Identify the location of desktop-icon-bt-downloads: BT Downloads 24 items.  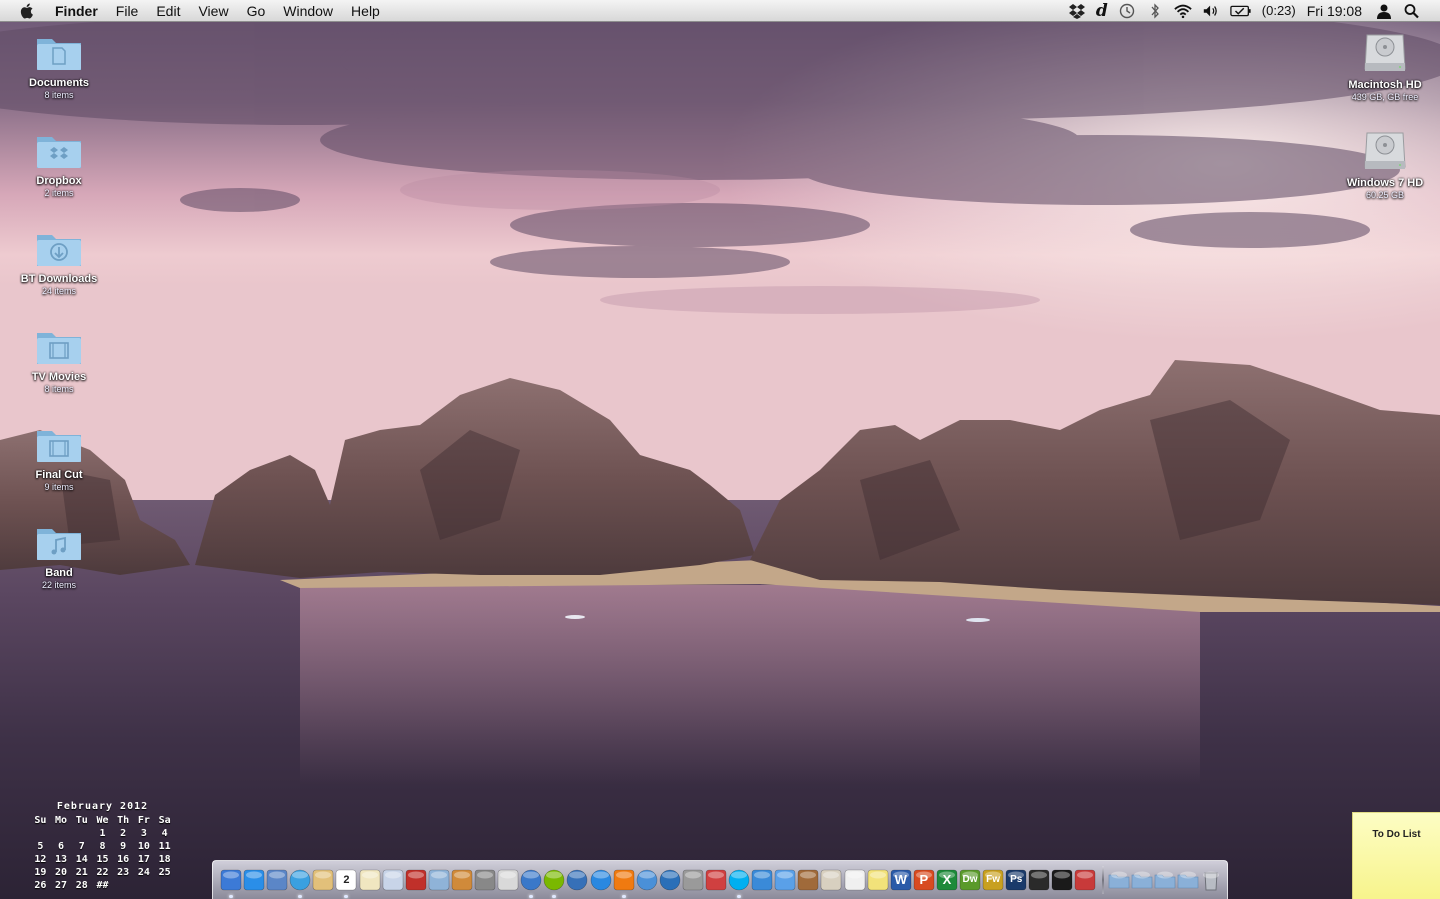
(59, 263).